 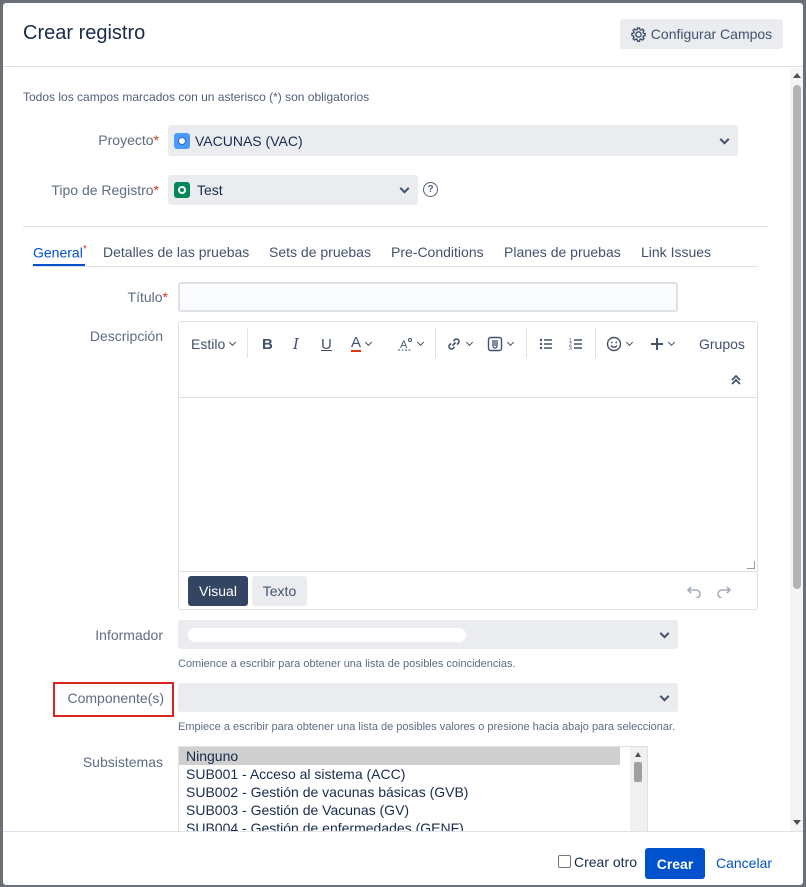 I want to click on emoji-icon, so click(x=614, y=344).